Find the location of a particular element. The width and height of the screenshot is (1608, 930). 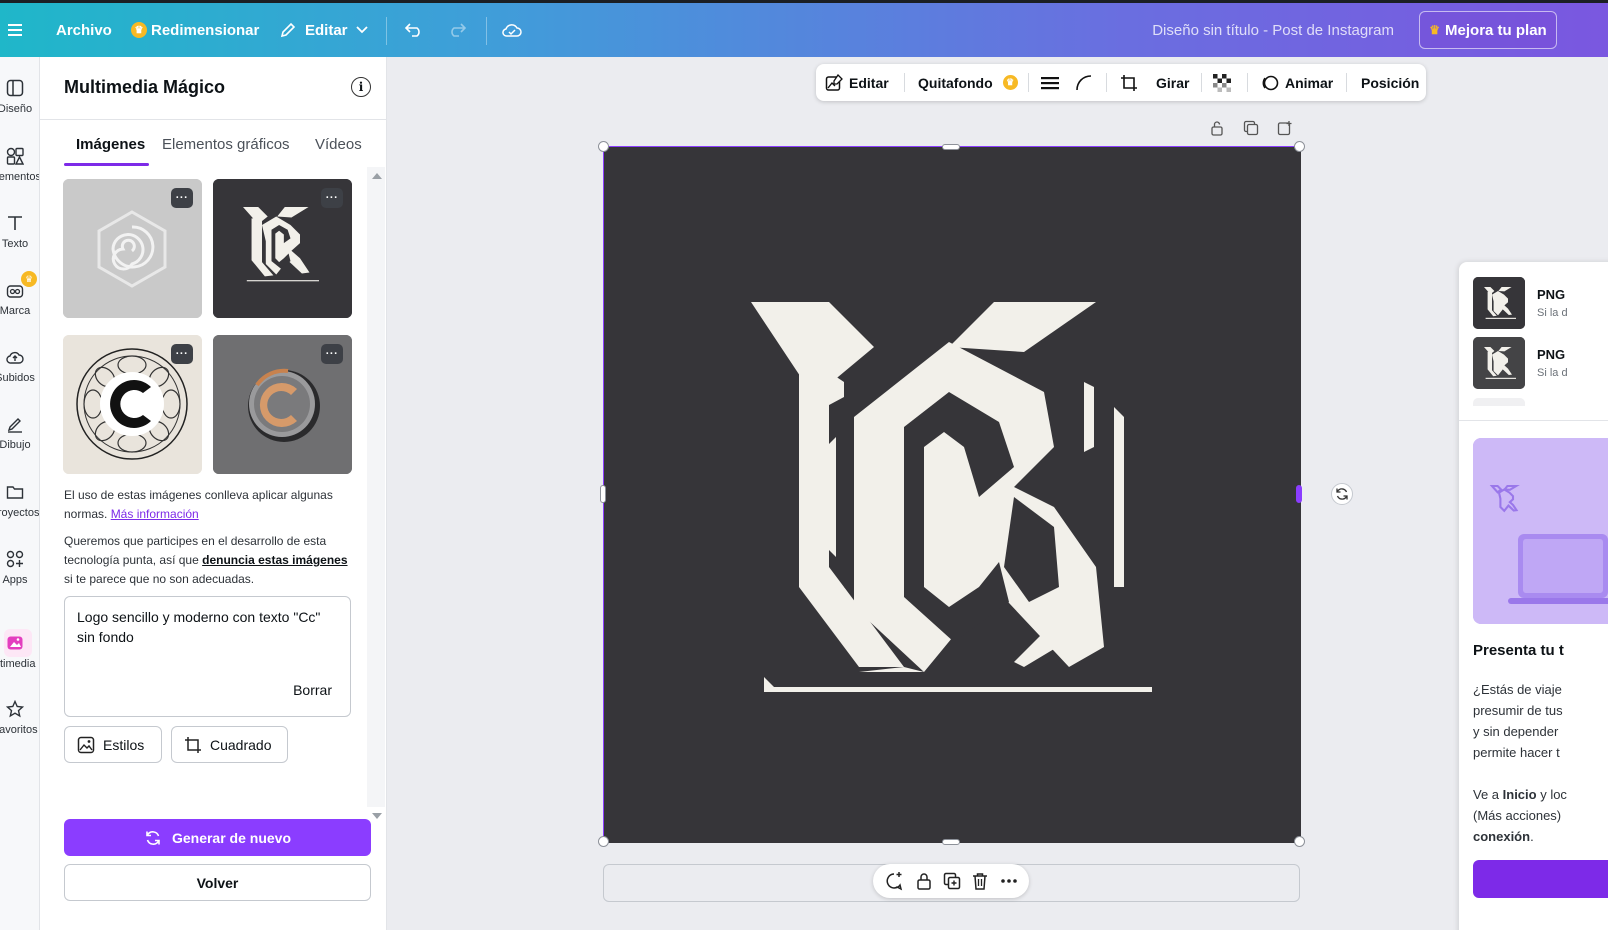

resize-handle-s is located at coordinates (951, 842).